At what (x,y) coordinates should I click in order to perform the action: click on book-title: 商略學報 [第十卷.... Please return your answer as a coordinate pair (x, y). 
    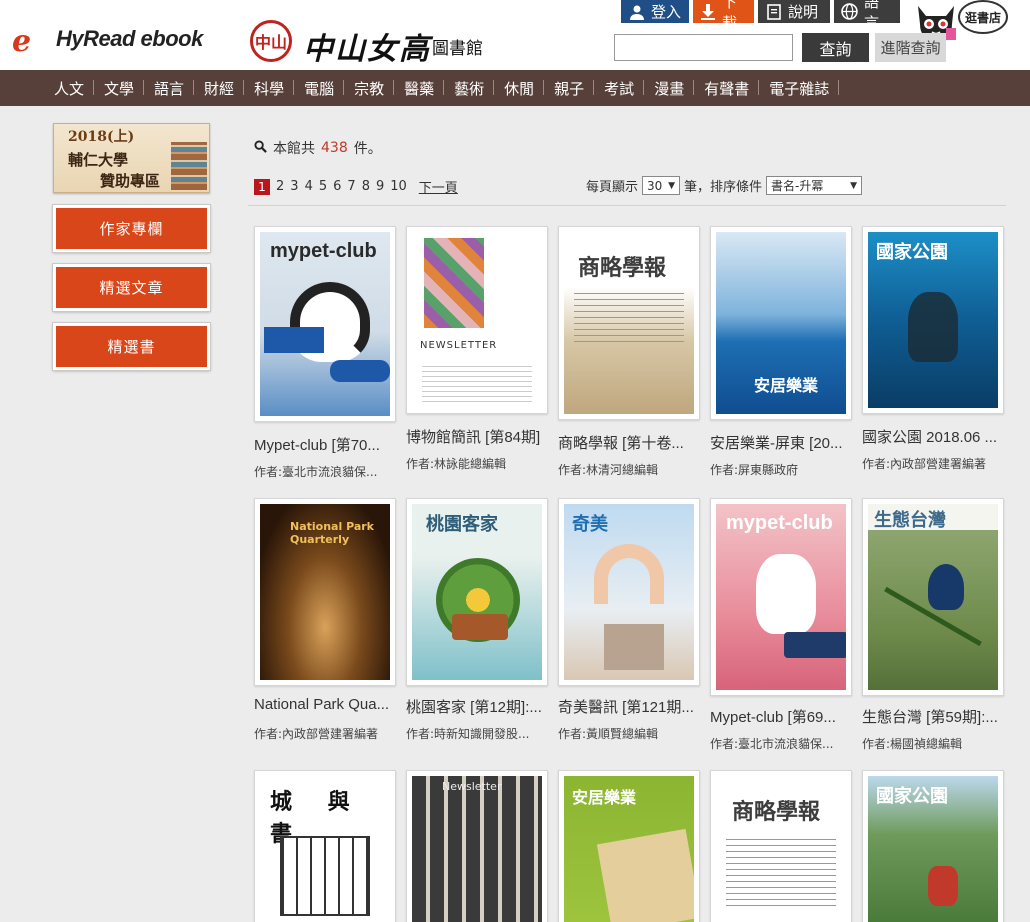
    Looking at the image, I should click on (630, 442).